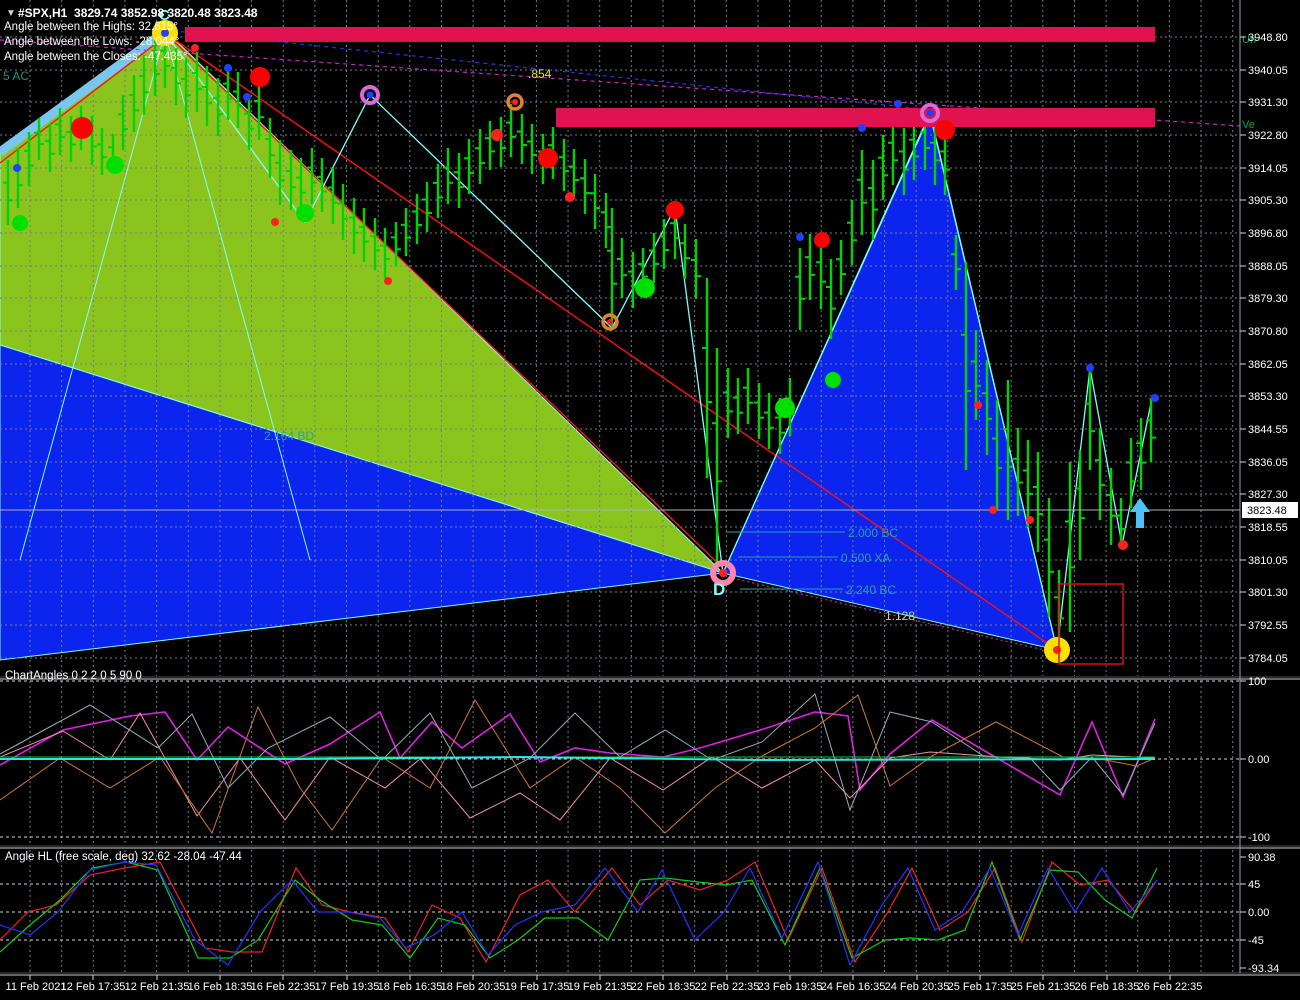 The height and width of the screenshot is (1000, 1300). What do you see at coordinates (853, 987) in the screenshot?
I see `svg-text: 24 Feb 16:35` at bounding box center [853, 987].